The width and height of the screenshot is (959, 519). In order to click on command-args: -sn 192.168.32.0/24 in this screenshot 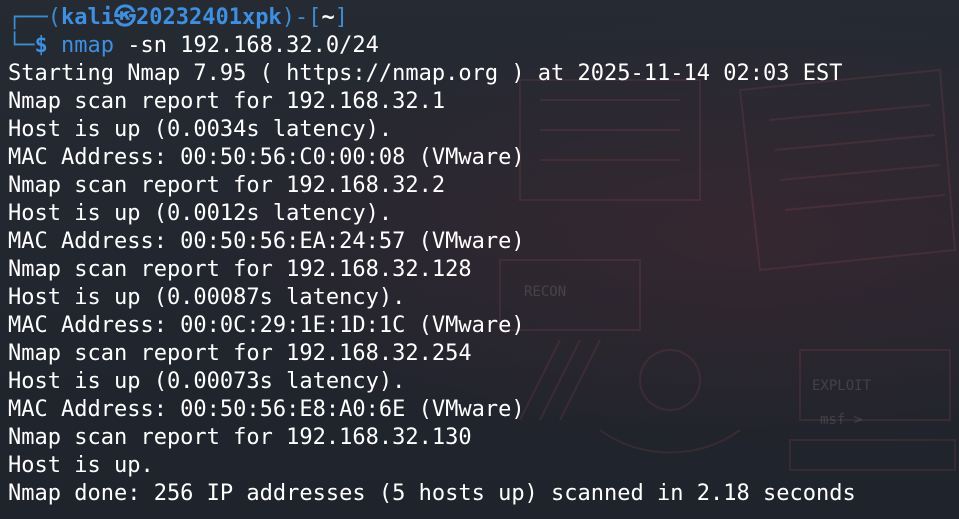, I will do `click(246, 45)`.